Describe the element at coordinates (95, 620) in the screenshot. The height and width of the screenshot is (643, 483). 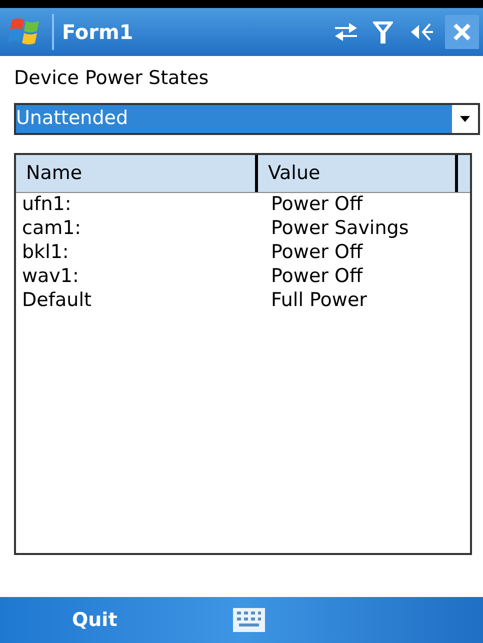
I see `quit-softkey: Quit` at that location.